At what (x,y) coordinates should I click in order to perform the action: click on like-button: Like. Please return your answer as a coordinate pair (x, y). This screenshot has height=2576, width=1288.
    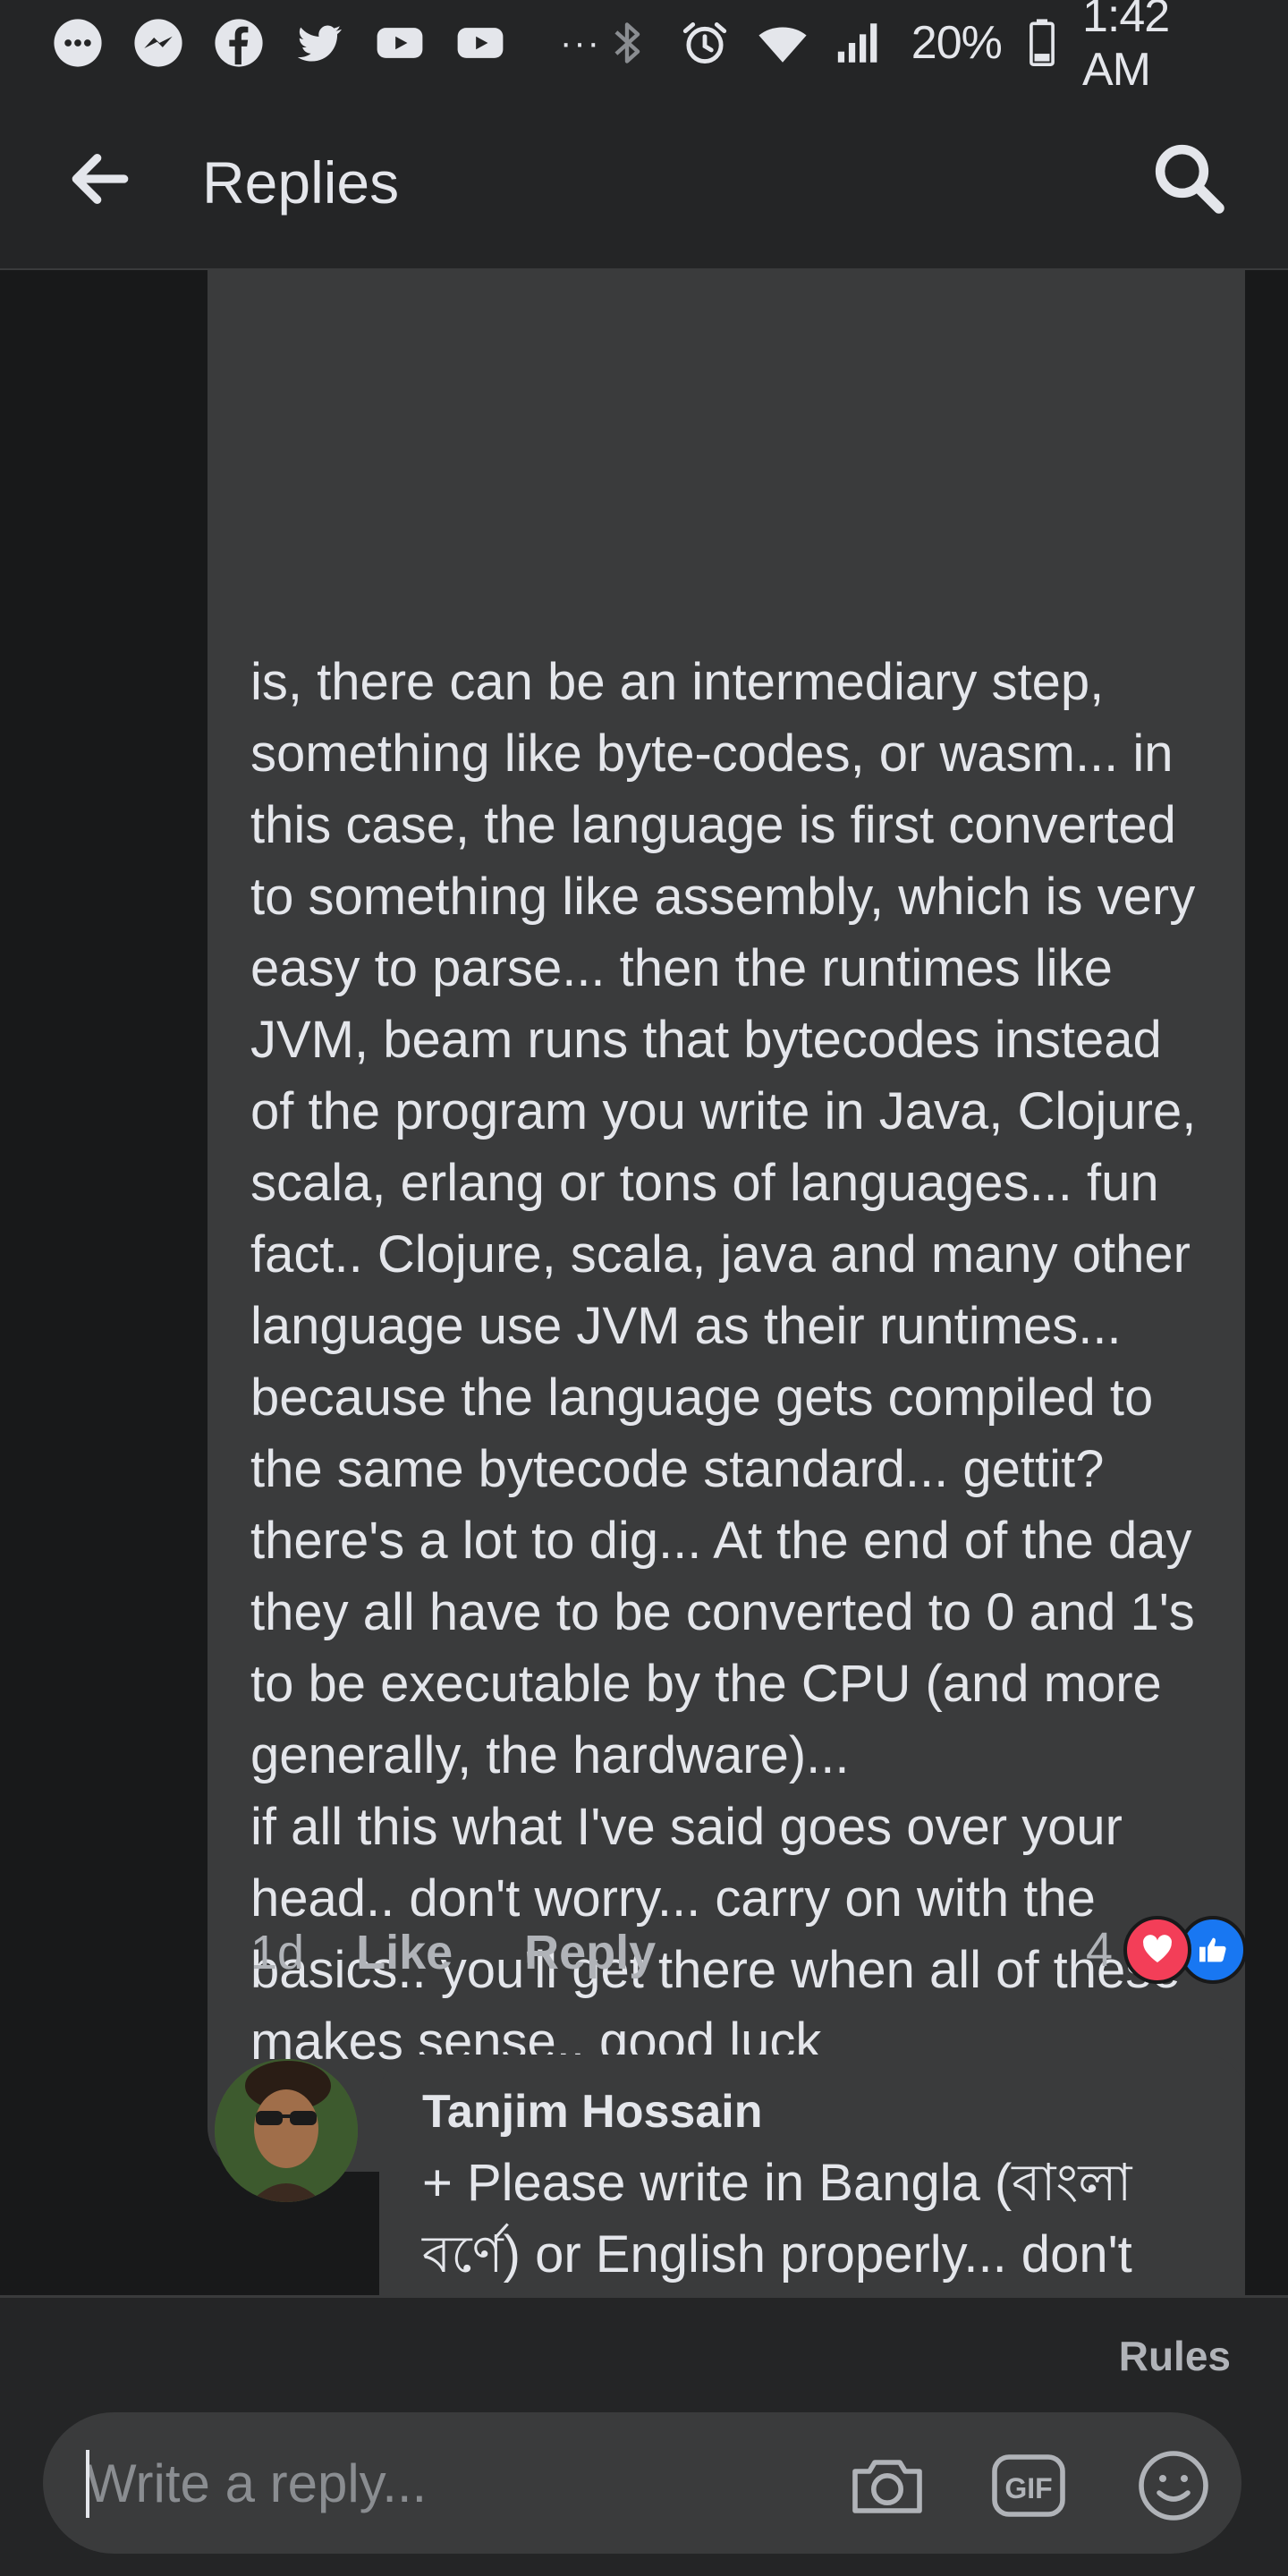
    Looking at the image, I should click on (404, 1952).